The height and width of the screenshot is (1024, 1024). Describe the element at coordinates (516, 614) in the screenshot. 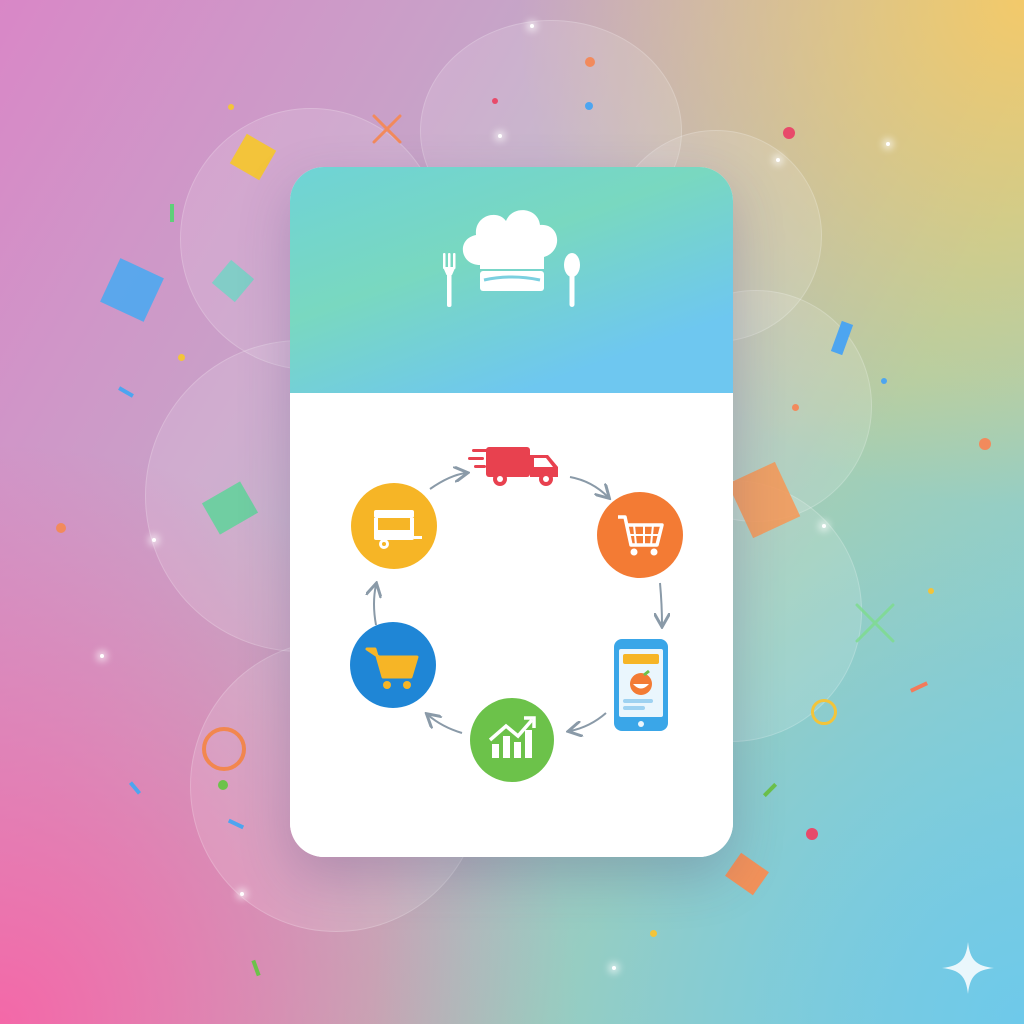

I see `business-cycle-diagram` at that location.